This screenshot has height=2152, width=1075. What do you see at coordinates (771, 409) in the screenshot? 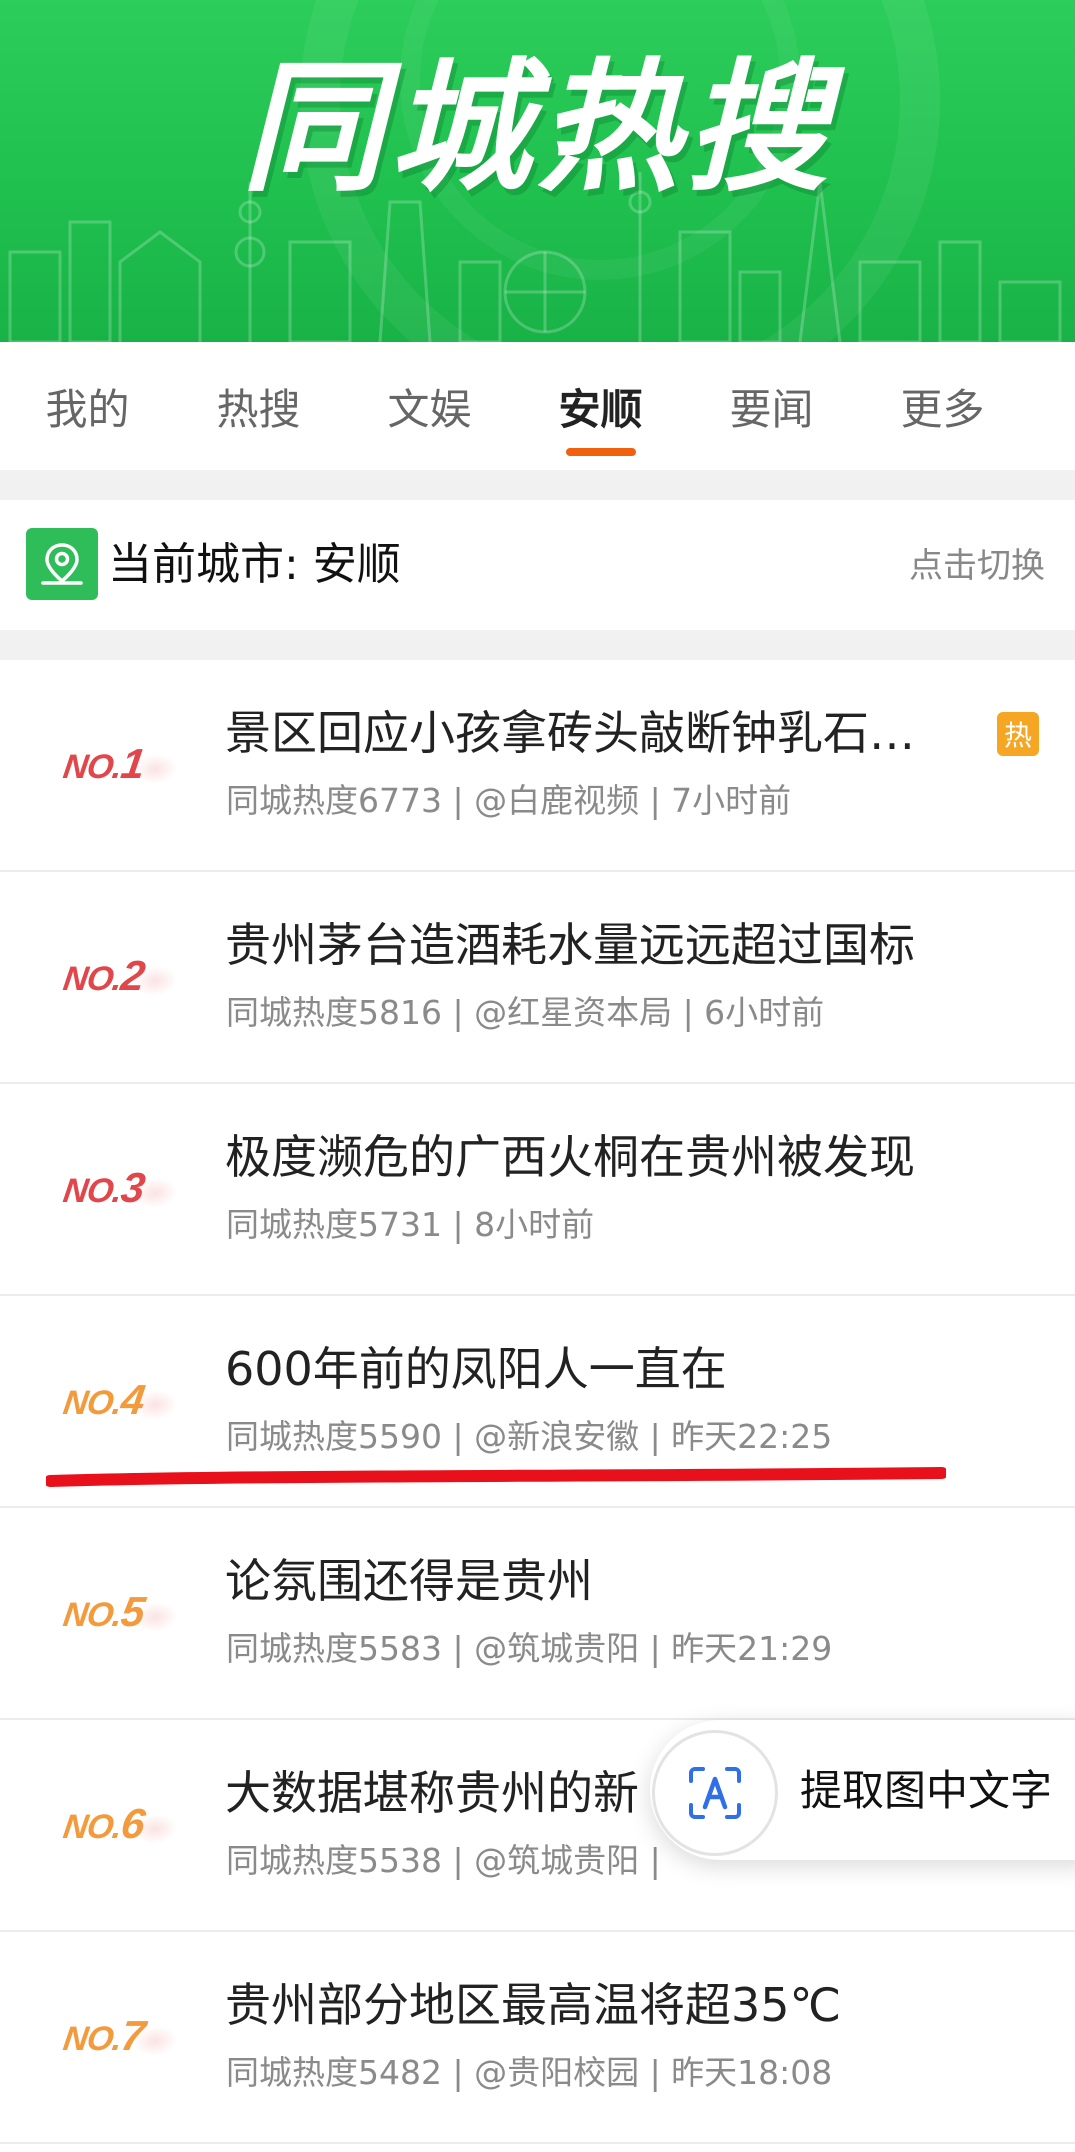
I see `tab-label: 要闻` at bounding box center [771, 409].